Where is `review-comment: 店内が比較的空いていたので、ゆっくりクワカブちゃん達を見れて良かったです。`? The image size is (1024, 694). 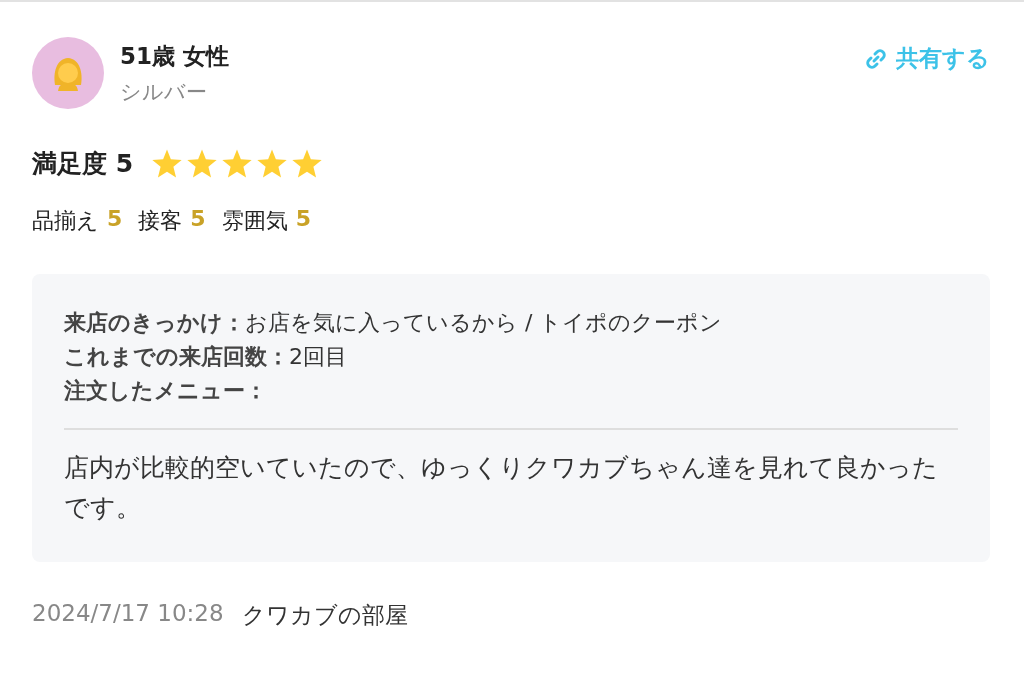 review-comment: 店内が比較的空いていたので、ゆっくりクワカブちゃん達を見れて良かったです。 is located at coordinates (501, 488).